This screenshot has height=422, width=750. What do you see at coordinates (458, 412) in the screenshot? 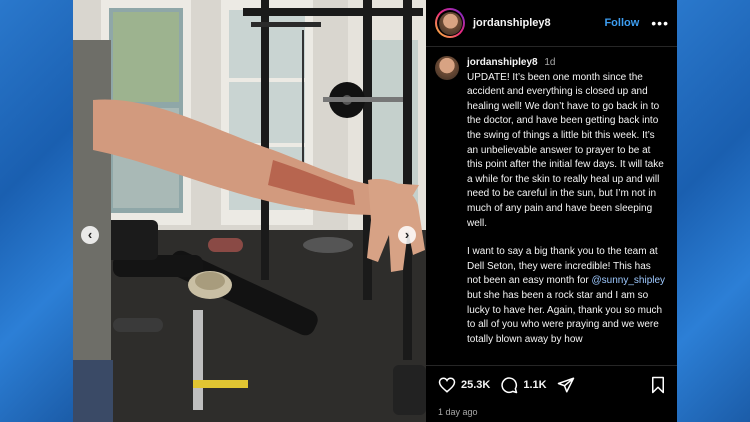
I see `post-timestamp: 1 day ago` at bounding box center [458, 412].